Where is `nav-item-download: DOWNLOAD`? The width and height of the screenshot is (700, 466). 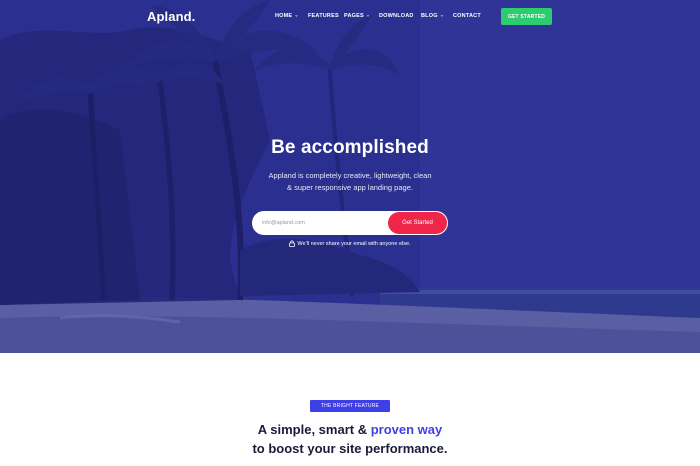 nav-item-download: DOWNLOAD is located at coordinates (396, 16).